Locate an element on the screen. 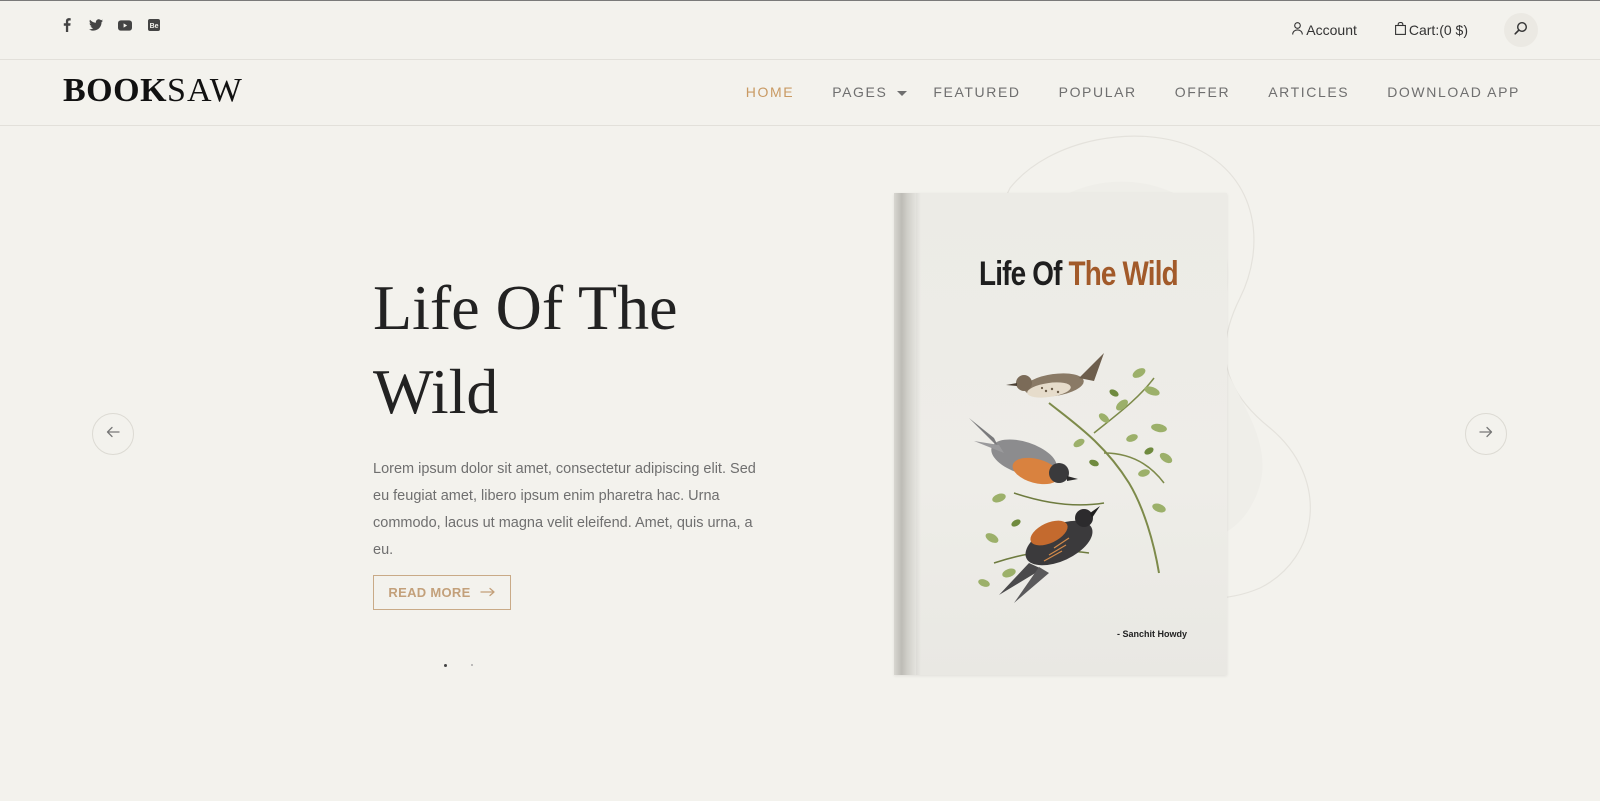  search-icon is located at coordinates (1521, 30).